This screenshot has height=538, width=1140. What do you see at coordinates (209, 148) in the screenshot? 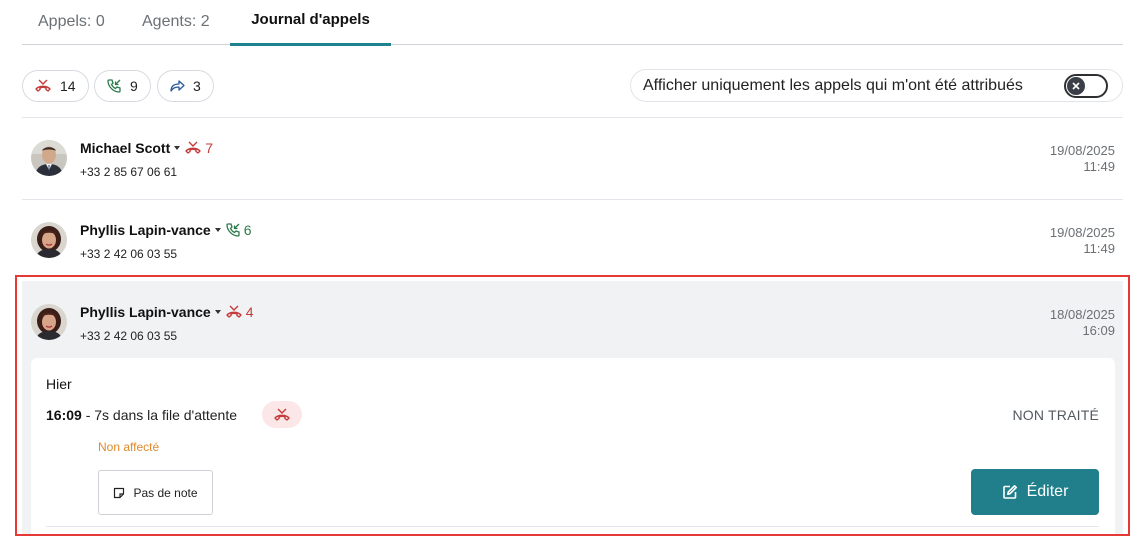
I see `call-count-value: 7` at bounding box center [209, 148].